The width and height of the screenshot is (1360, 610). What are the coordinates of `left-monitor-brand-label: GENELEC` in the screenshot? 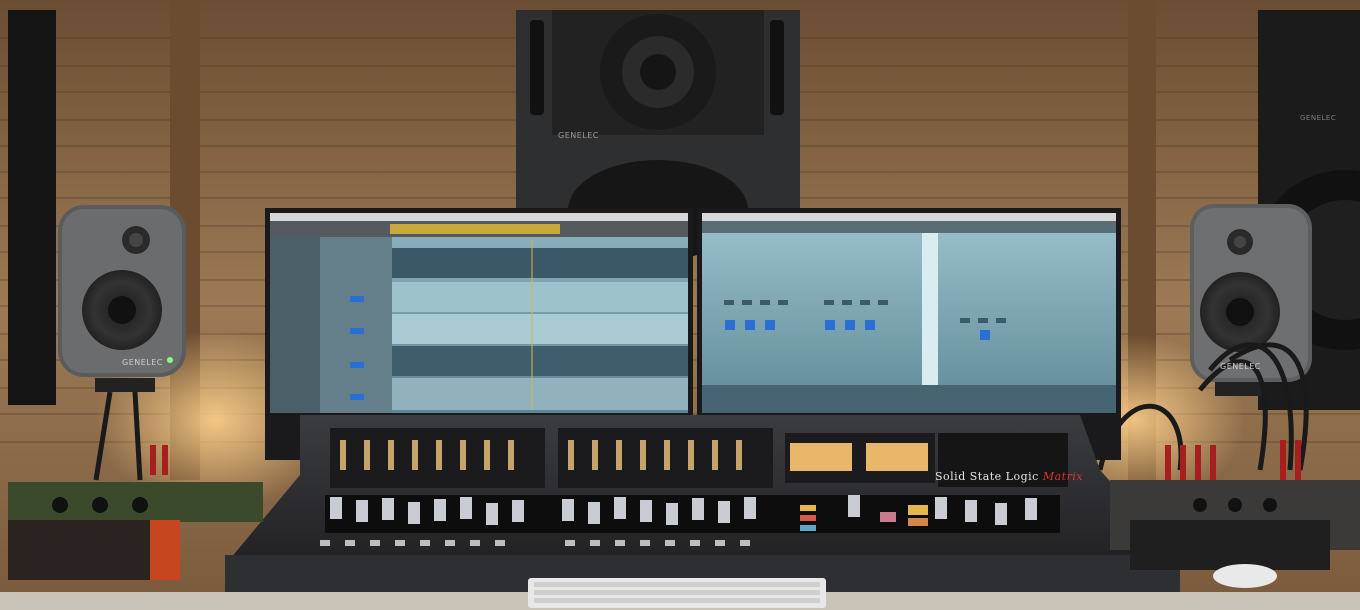 It's located at (142, 362).